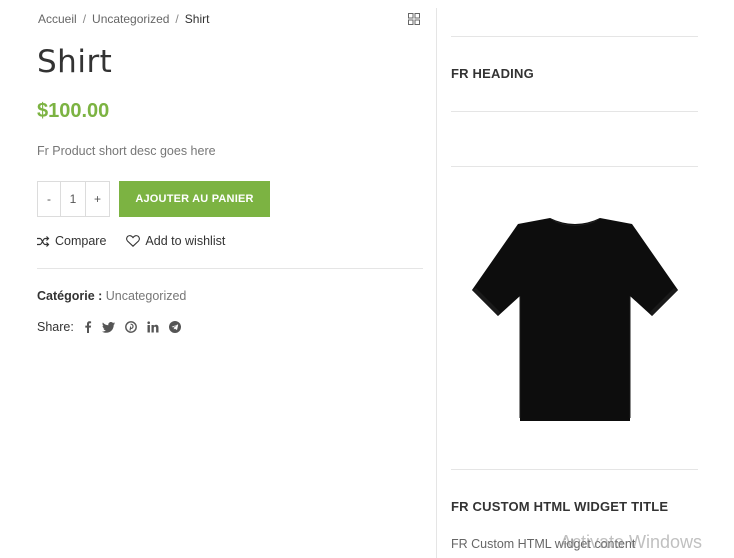 The image size is (734, 558). I want to click on compare-label: Compare, so click(81, 241).